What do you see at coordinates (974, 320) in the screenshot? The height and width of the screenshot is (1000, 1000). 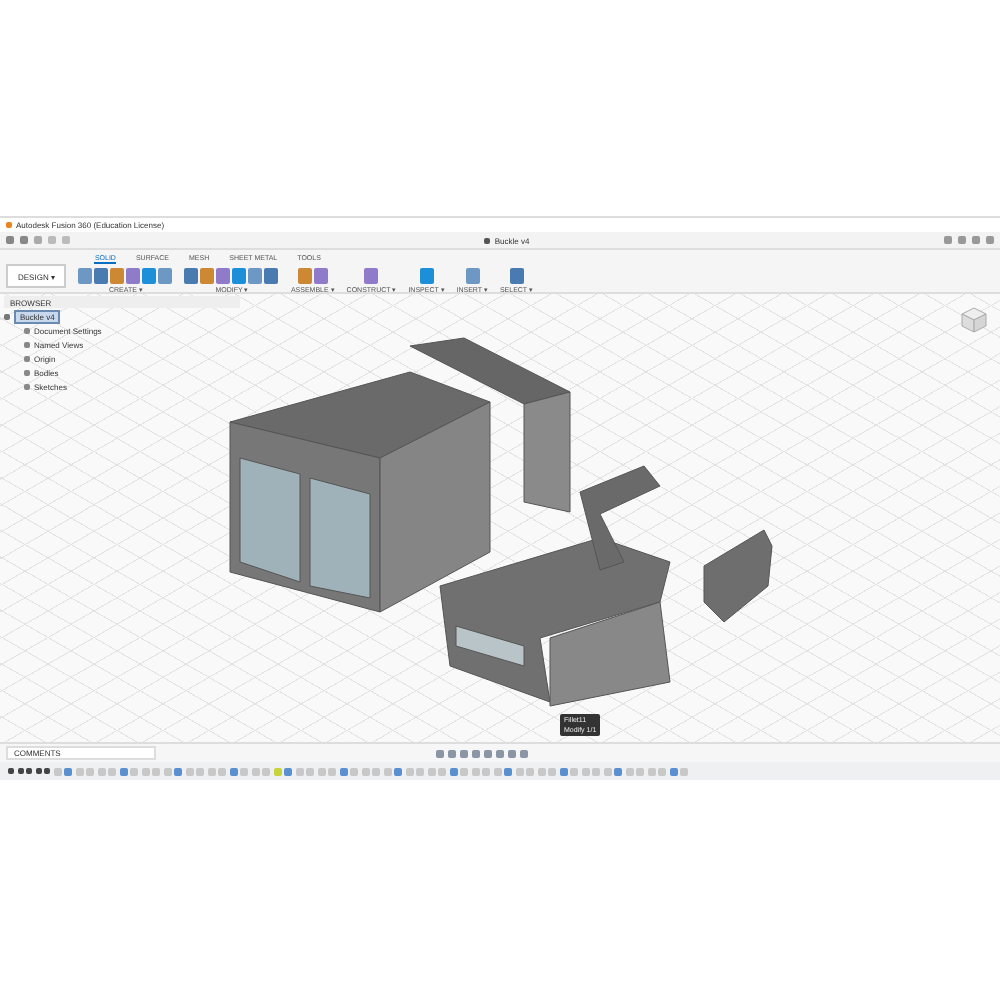 I see `view-cube-icon` at bounding box center [974, 320].